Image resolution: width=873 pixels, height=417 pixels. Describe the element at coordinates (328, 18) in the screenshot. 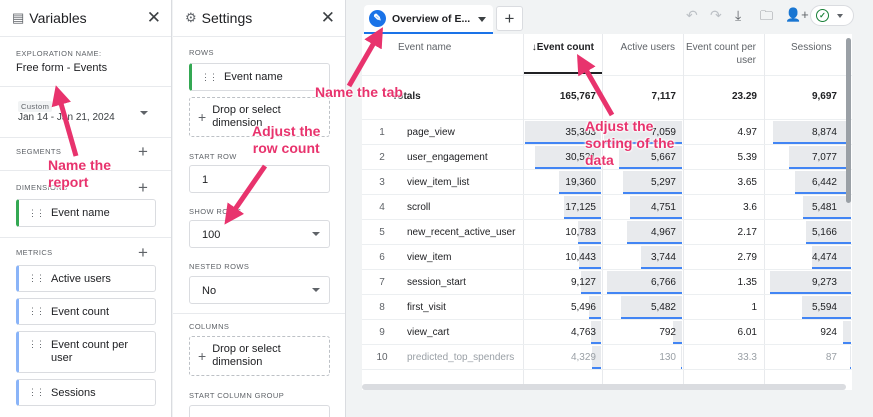

I see `close-settings-icon: ✕` at that location.